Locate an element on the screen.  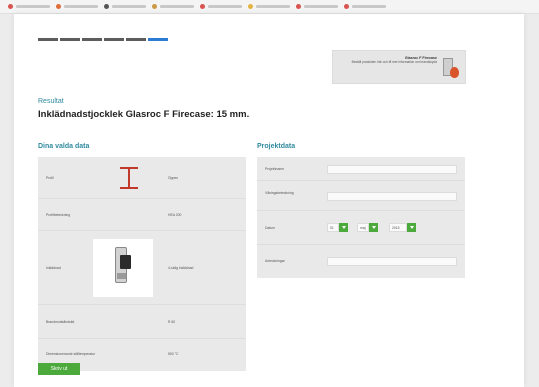
row-label: Dimensionerande ståltemperatur is located at coordinates (71, 354).